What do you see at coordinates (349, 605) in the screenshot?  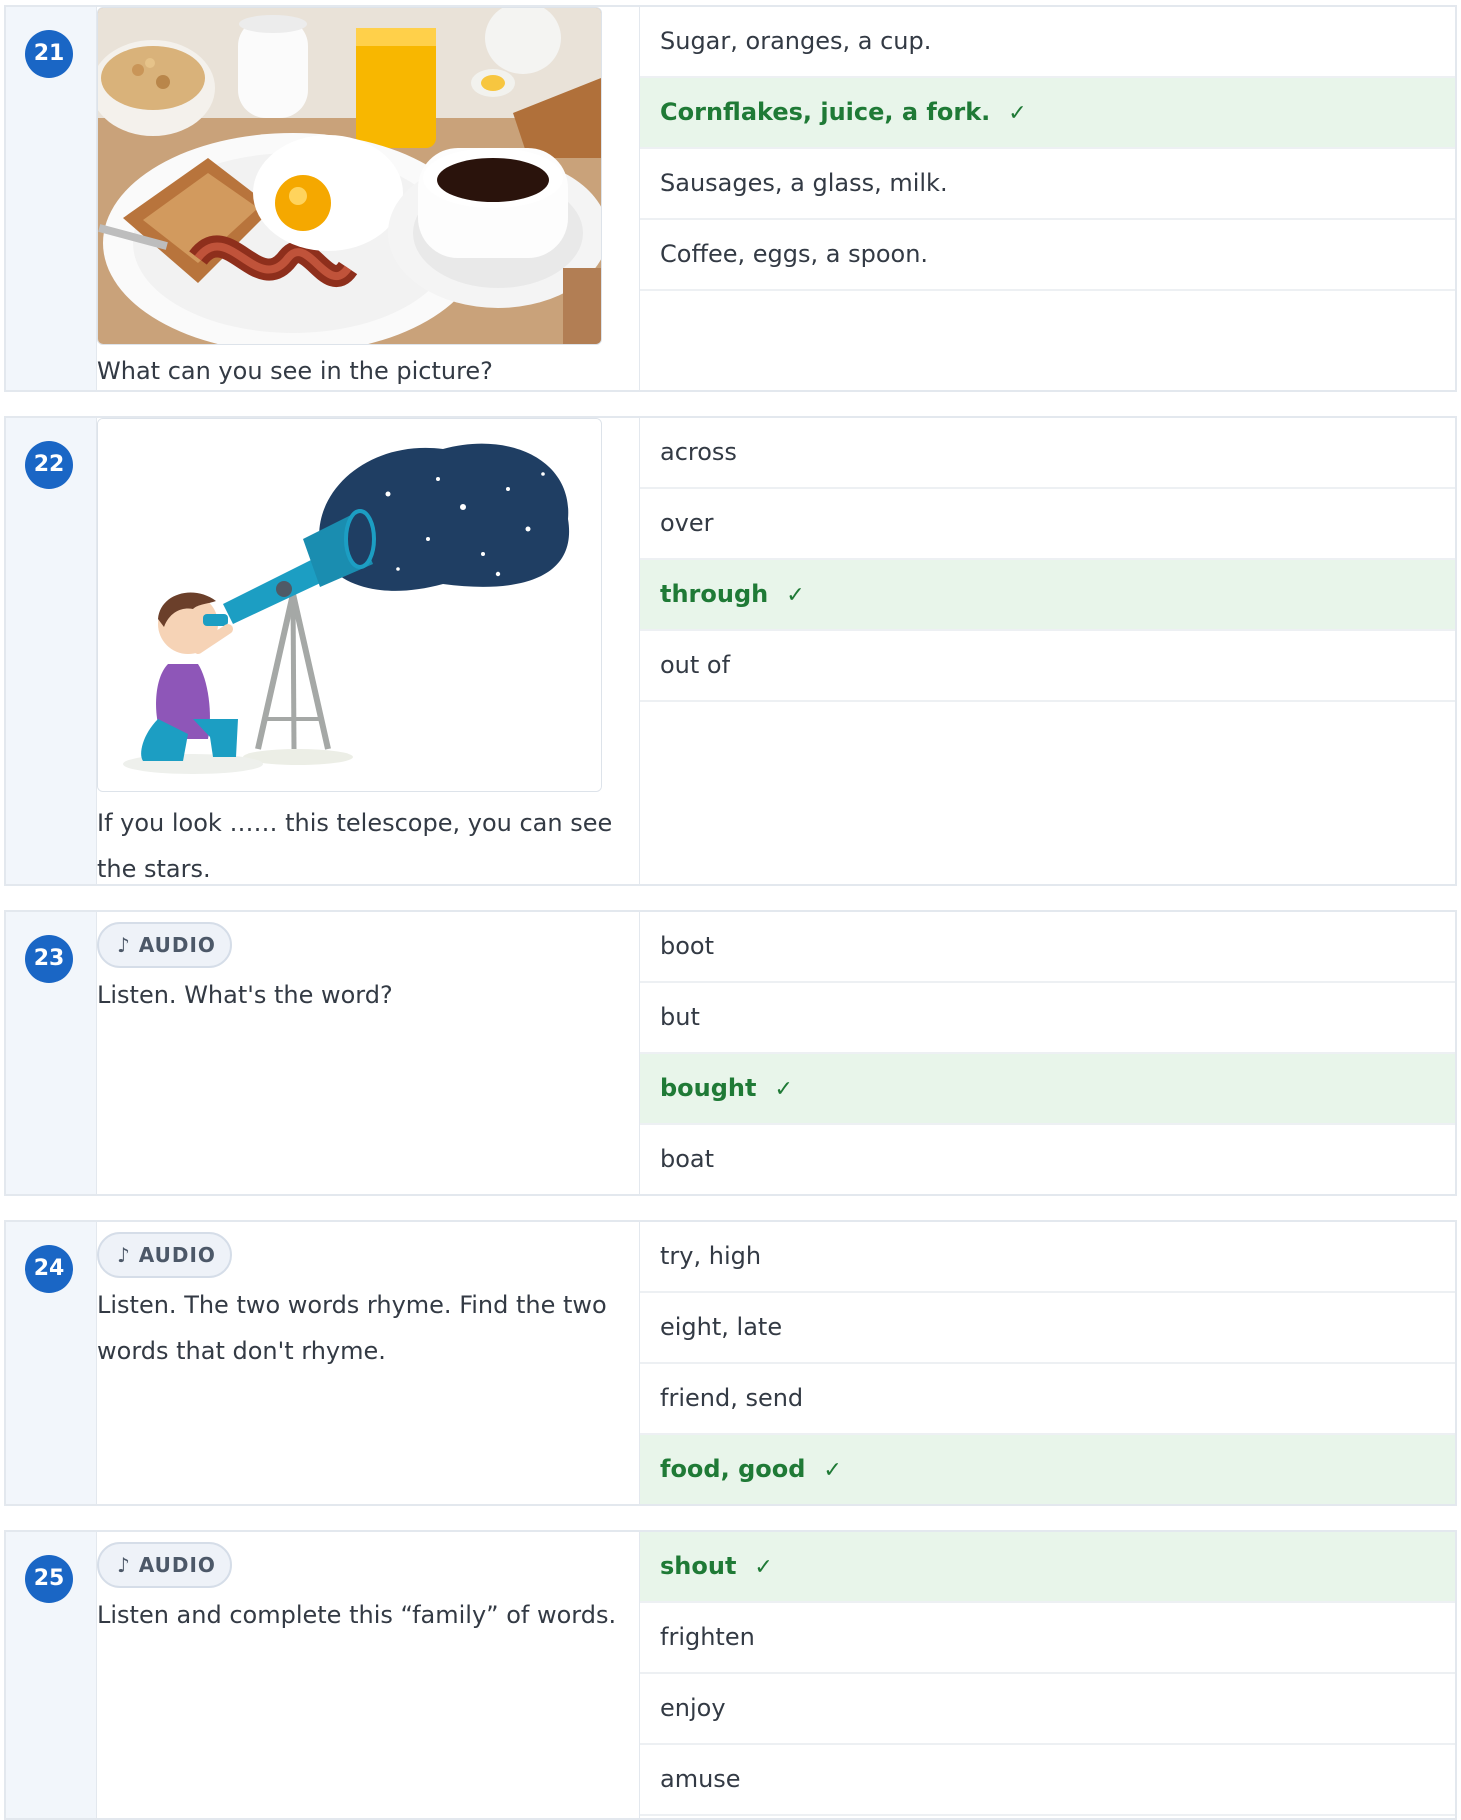 I see `telescope-illustration` at bounding box center [349, 605].